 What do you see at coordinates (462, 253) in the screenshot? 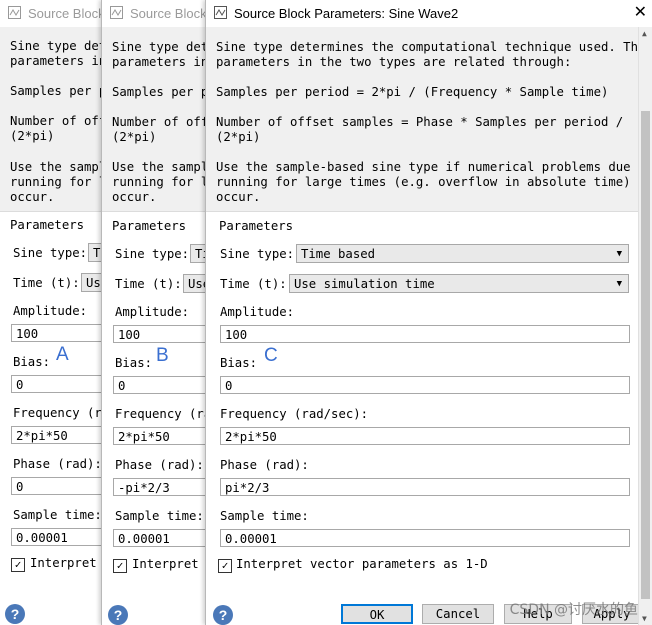
I see `sine-type-dropdown: Time based ▼` at bounding box center [462, 253].